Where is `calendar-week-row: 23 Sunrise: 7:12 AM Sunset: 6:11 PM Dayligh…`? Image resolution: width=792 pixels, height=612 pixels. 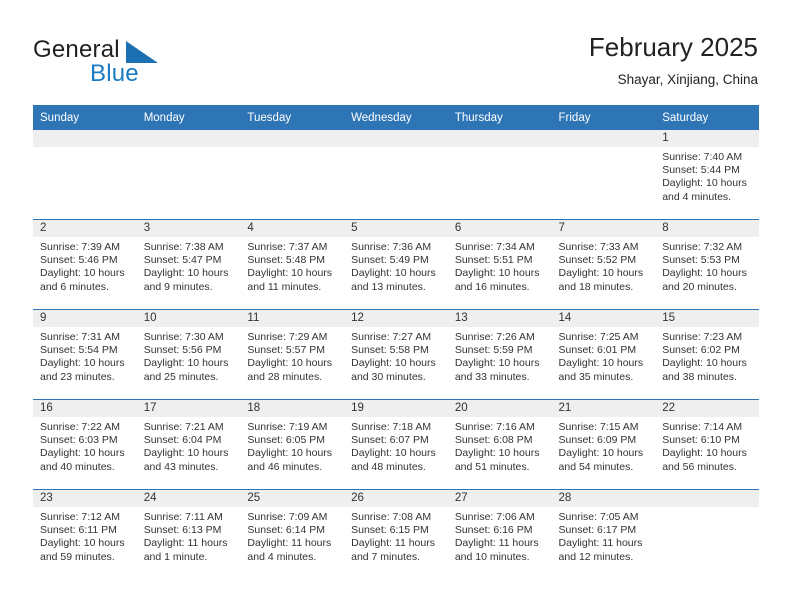 calendar-week-row: 23 Sunrise: 7:12 AM Sunset: 6:11 PM Dayligh… is located at coordinates (396, 534).